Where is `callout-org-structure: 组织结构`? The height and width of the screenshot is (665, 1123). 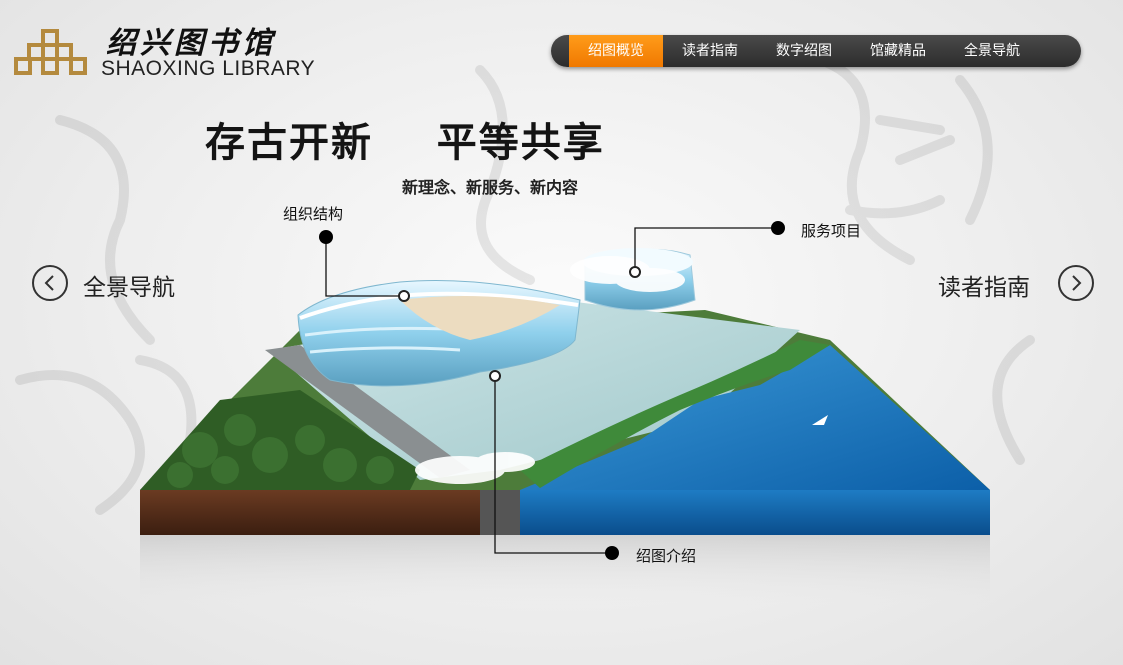 callout-org-structure: 组织结构 is located at coordinates (313, 213).